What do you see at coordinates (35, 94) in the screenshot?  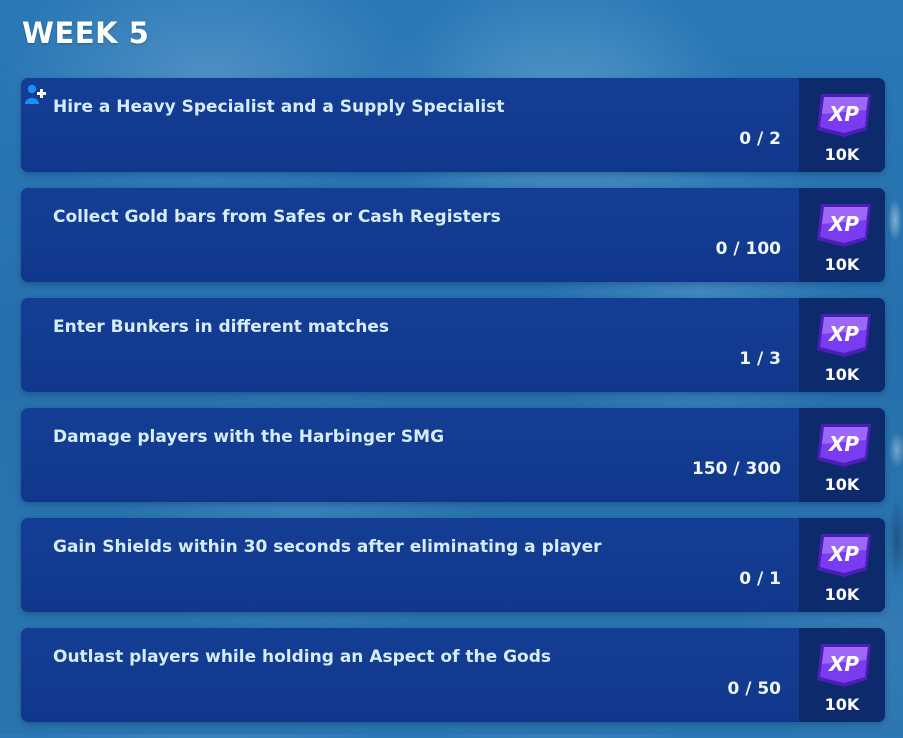 I see `party-assist-icon` at bounding box center [35, 94].